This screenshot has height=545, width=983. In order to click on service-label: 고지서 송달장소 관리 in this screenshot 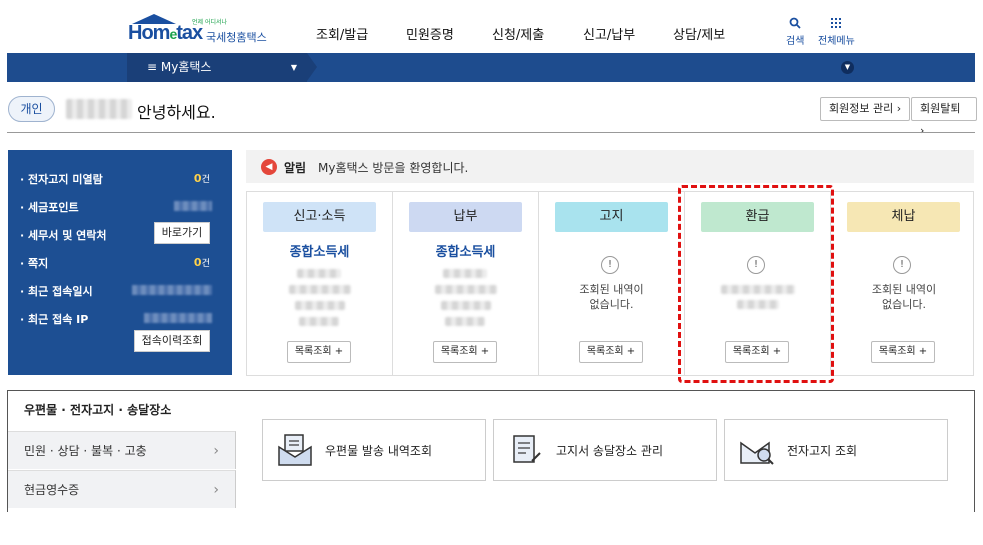, I will do `click(609, 451)`.